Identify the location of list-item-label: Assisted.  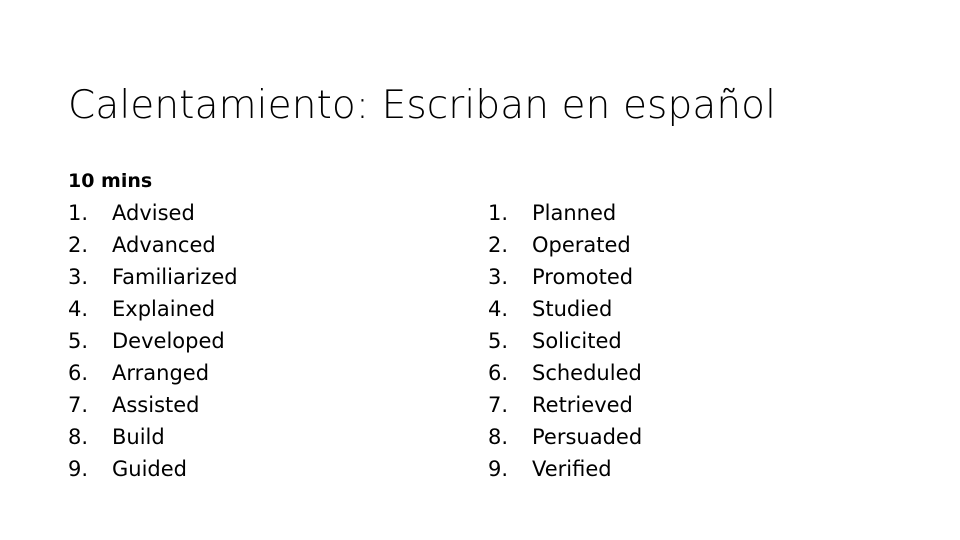
(156, 405).